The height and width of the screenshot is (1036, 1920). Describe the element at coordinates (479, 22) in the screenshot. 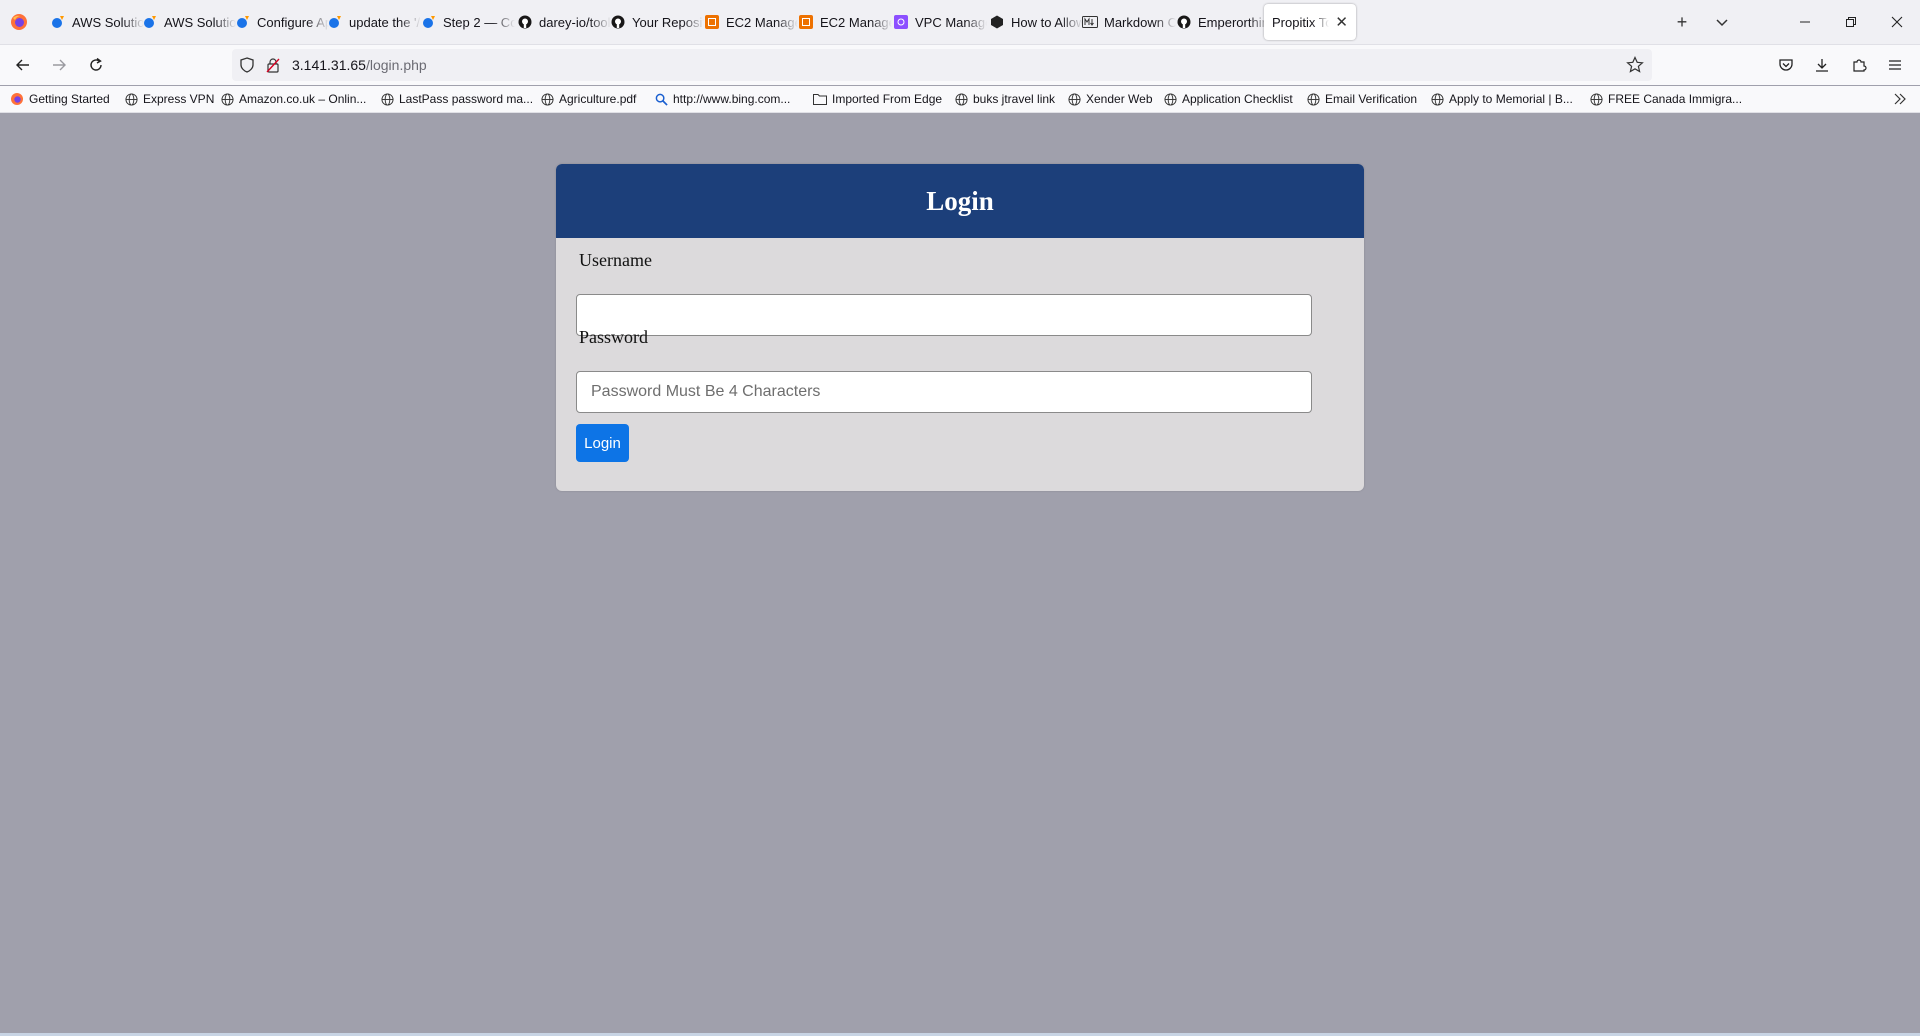

I see `tab-title: Step 2 — Con` at that location.